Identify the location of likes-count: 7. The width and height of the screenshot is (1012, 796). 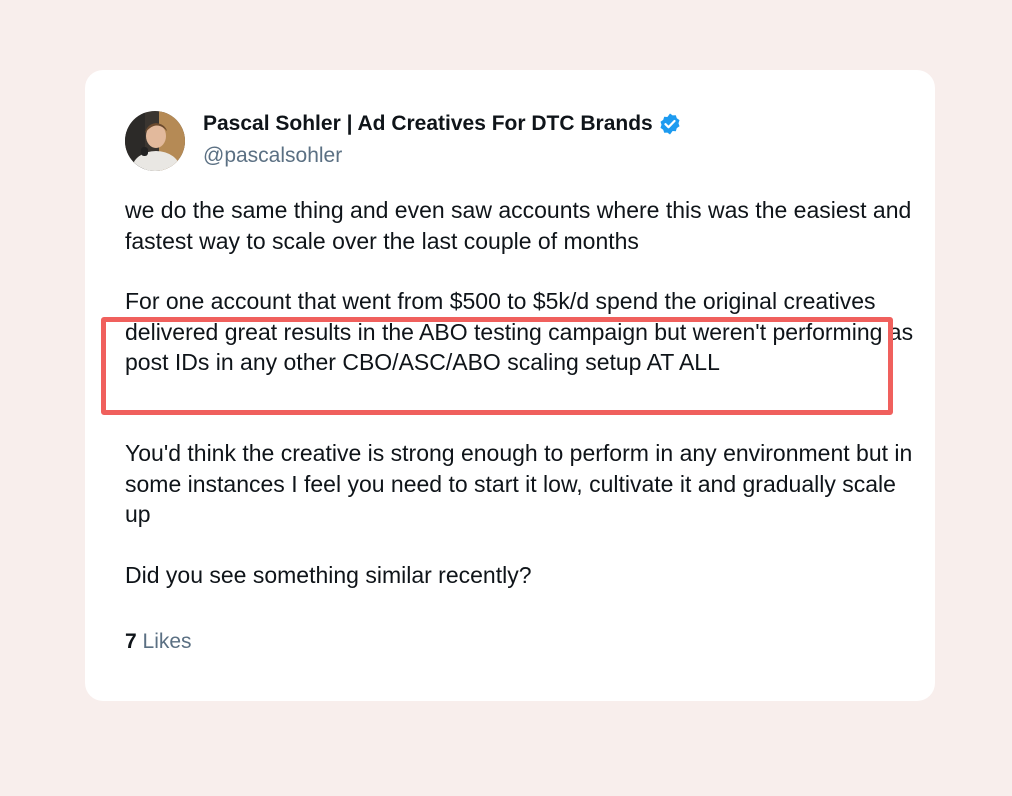
(131, 641).